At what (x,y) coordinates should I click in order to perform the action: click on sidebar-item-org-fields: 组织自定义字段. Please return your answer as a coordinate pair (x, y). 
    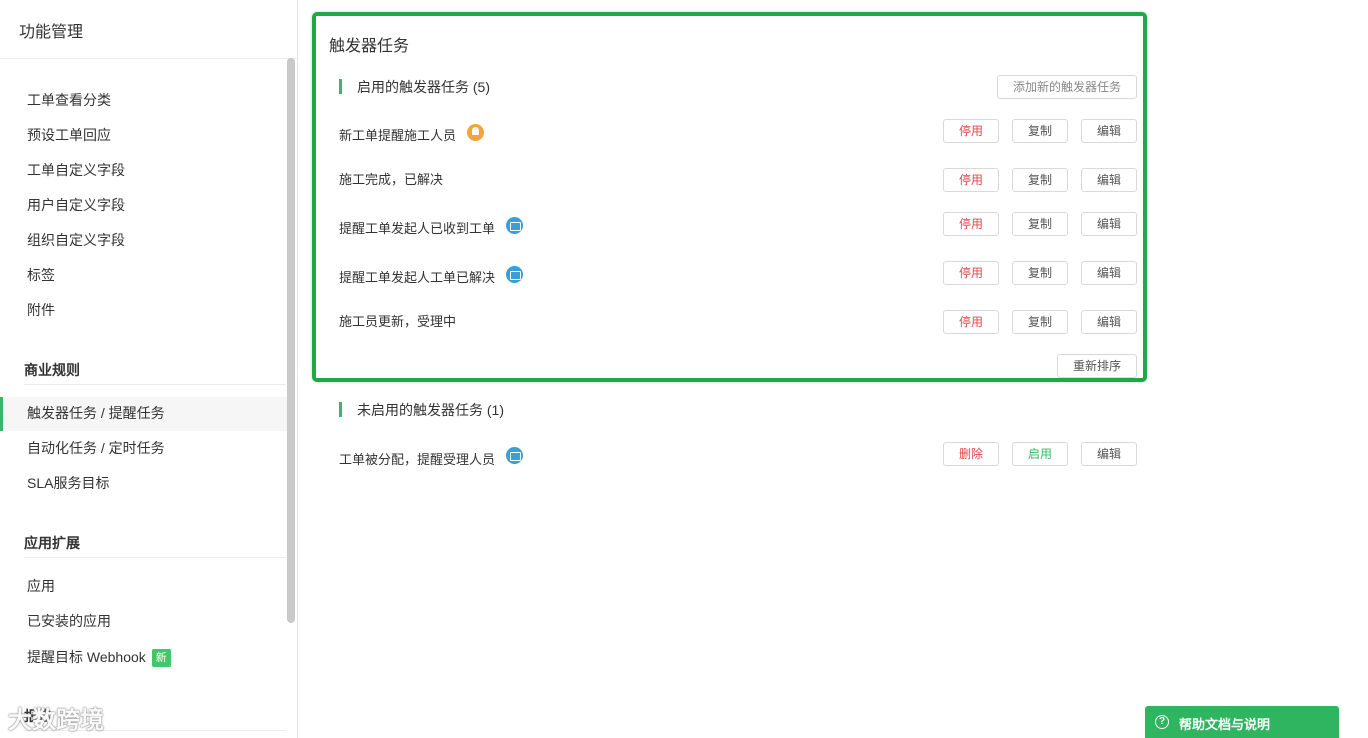
    Looking at the image, I should click on (76, 240).